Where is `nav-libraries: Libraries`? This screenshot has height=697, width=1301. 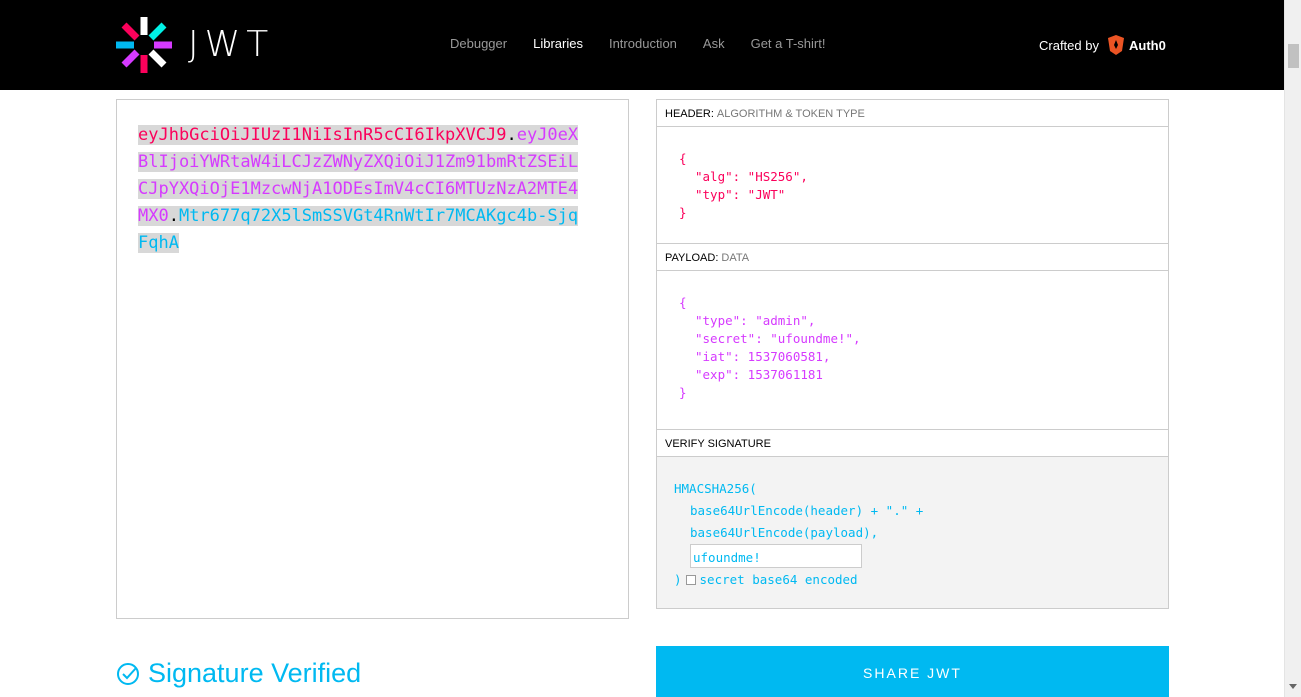
nav-libraries: Libraries is located at coordinates (558, 43).